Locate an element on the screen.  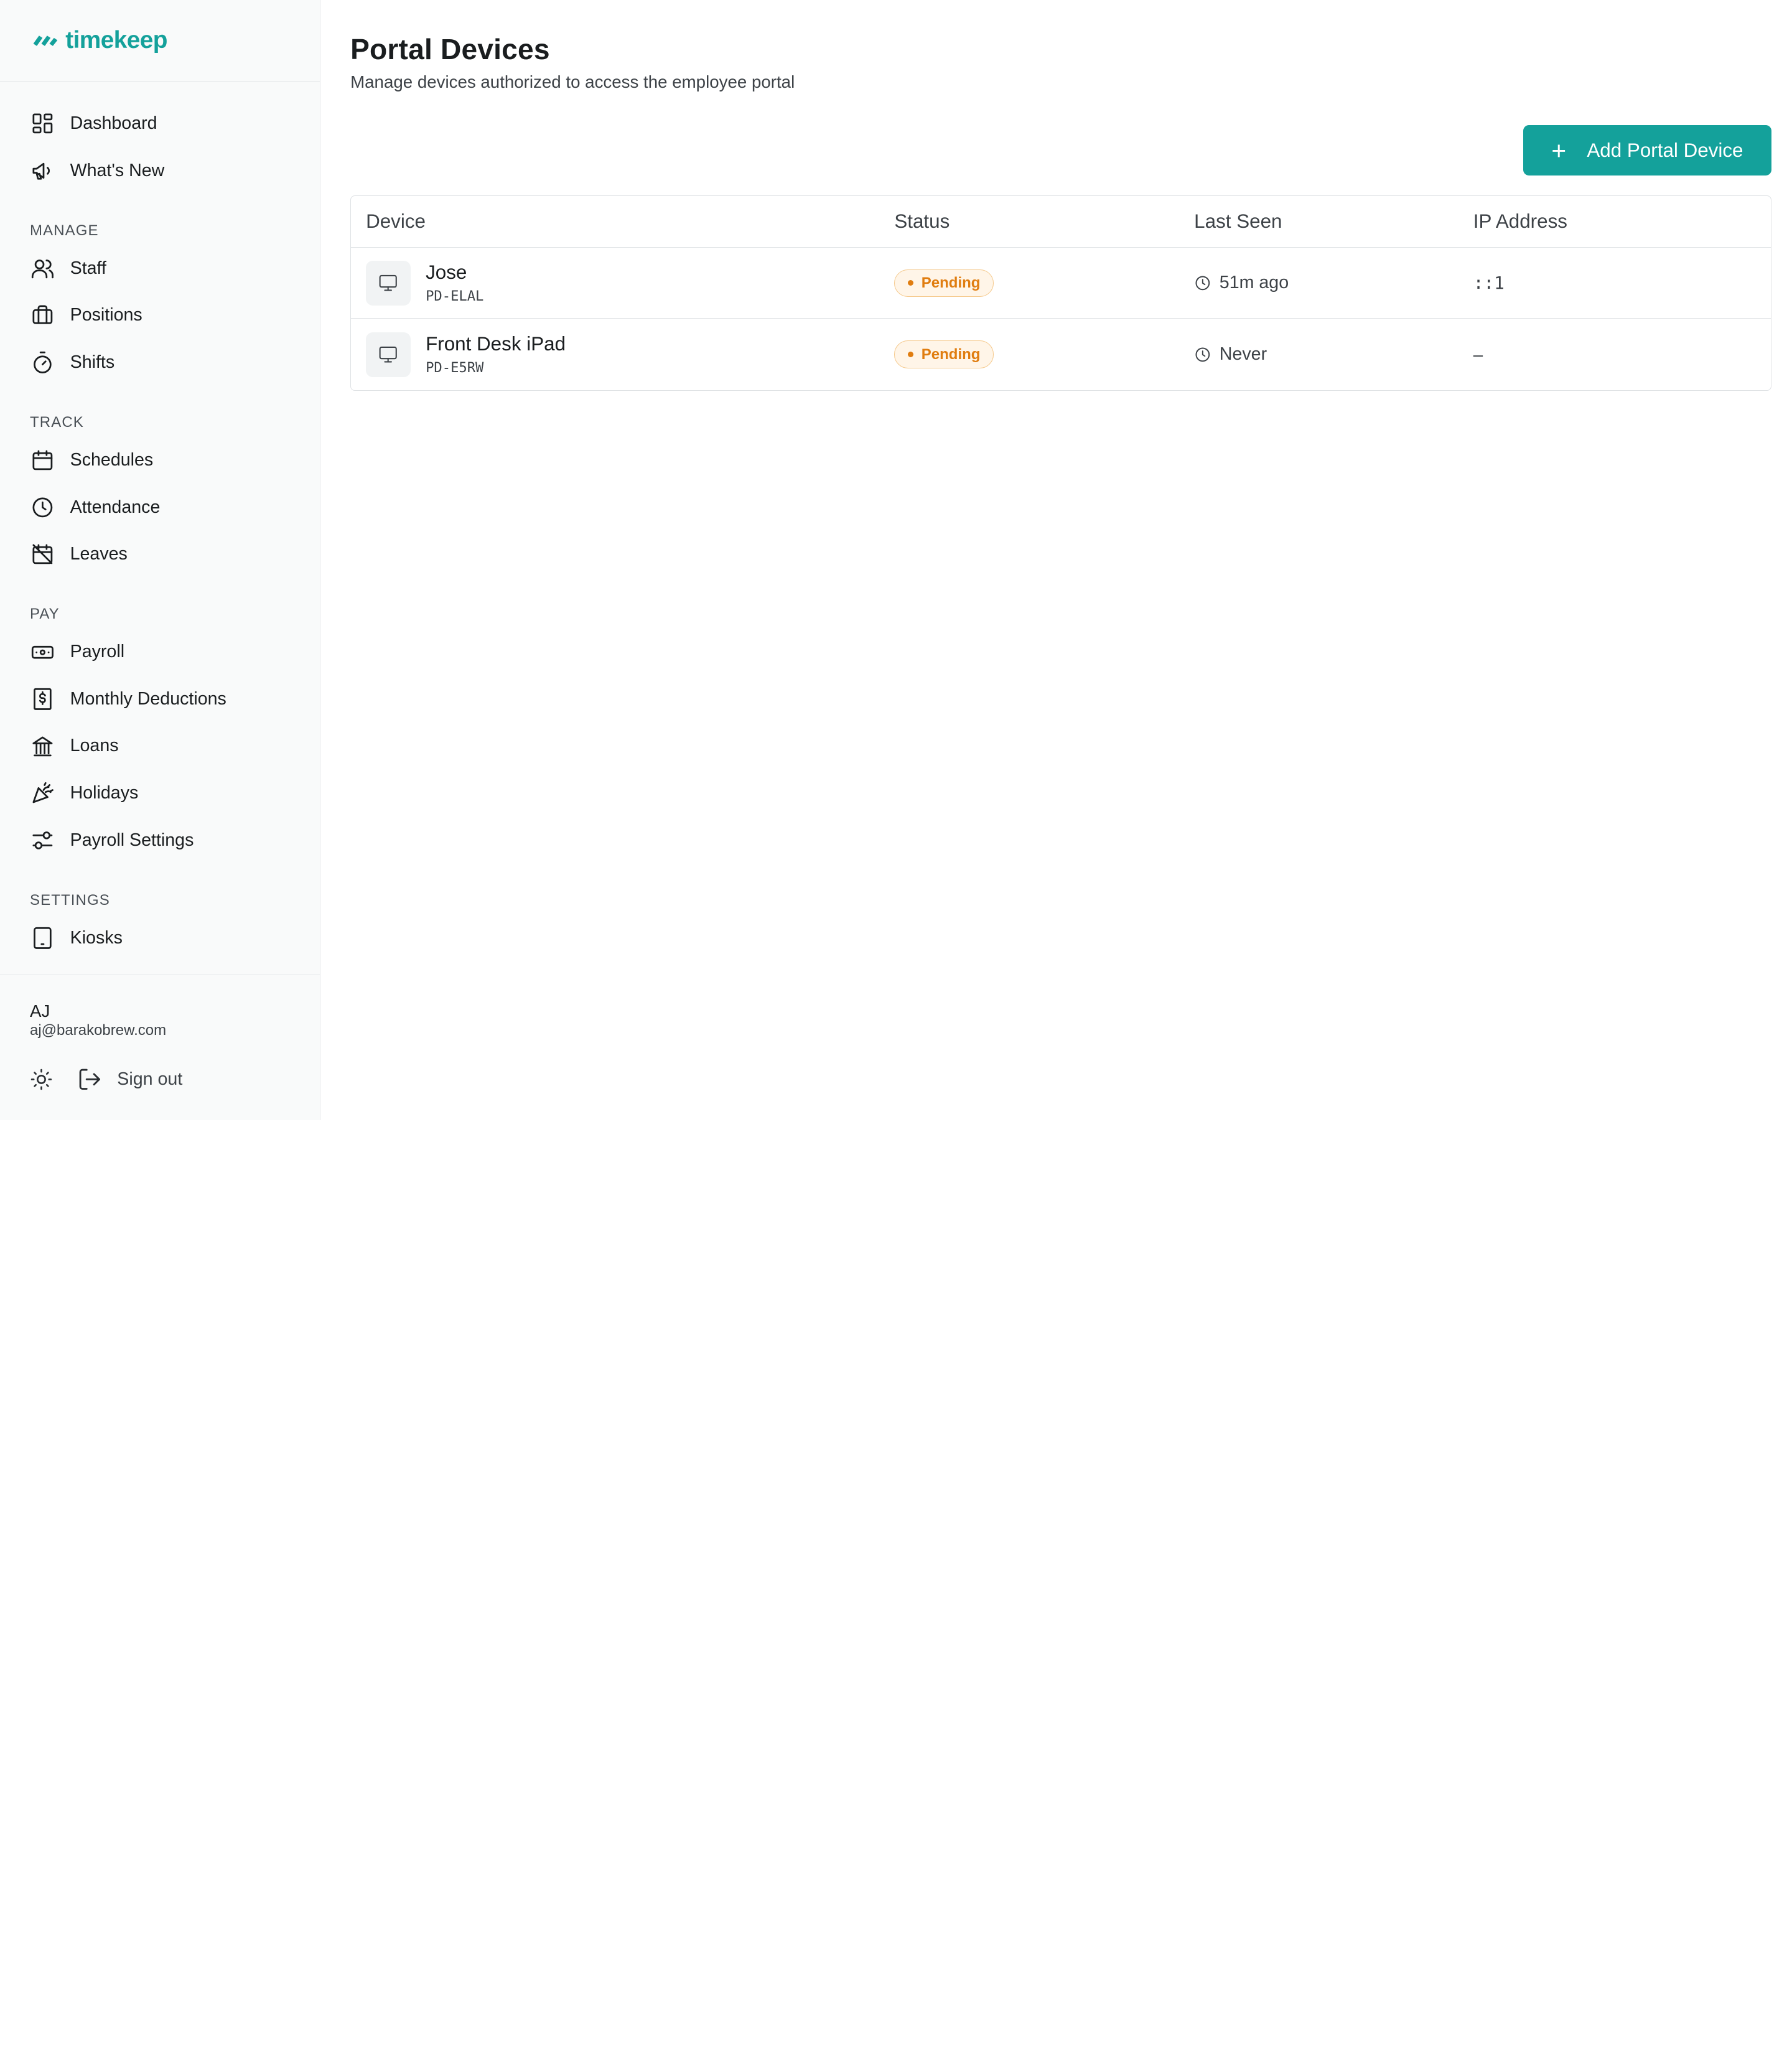
sidebar-item-label: What's New is located at coordinates (117, 170).